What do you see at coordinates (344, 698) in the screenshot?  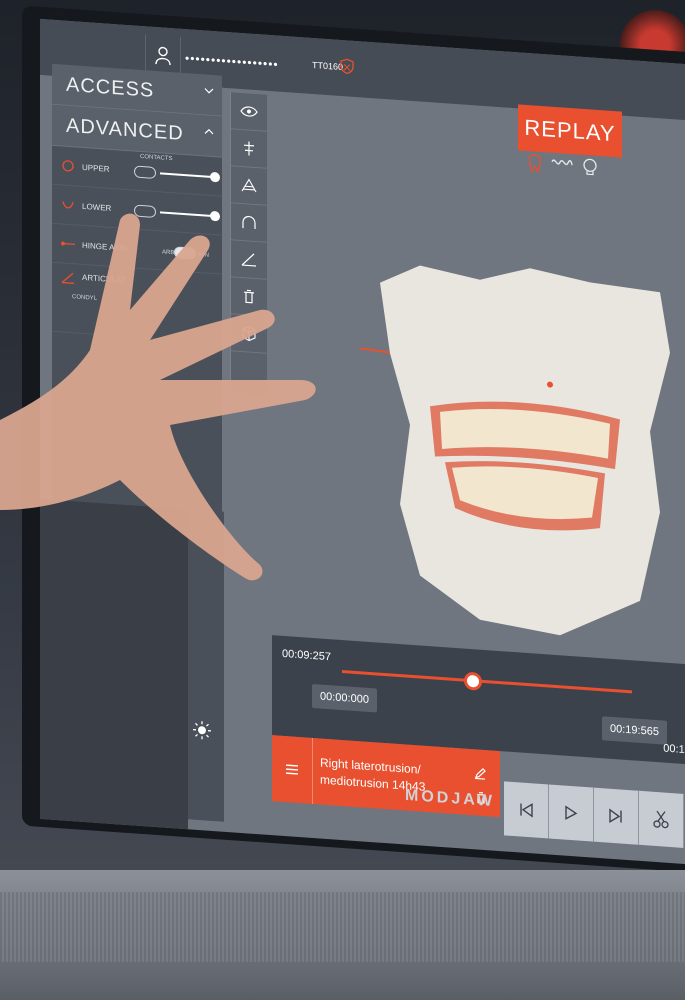 I see `left-marker-time: 00:00:000` at bounding box center [344, 698].